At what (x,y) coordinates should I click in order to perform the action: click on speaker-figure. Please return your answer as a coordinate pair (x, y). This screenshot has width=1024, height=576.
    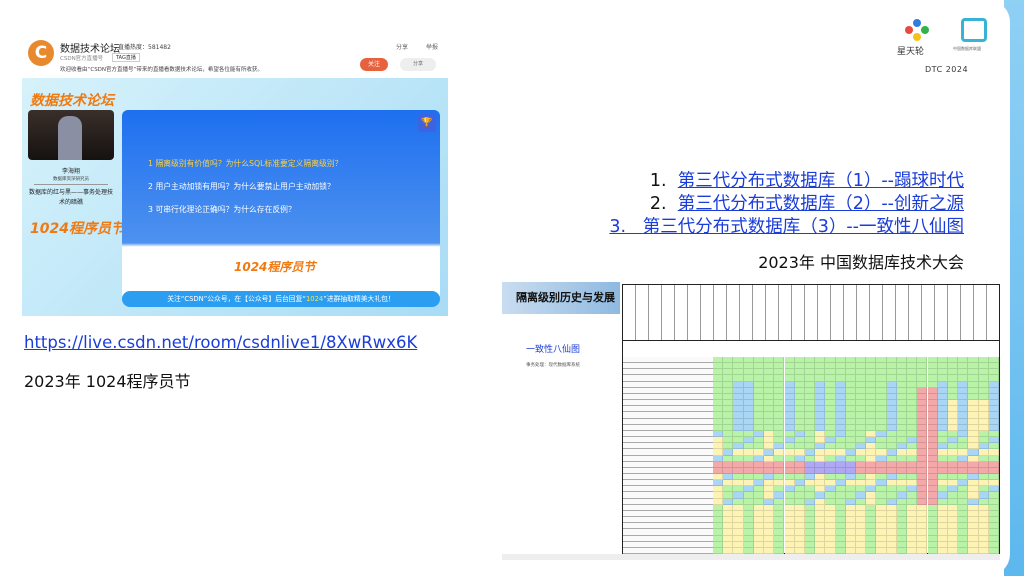
    Looking at the image, I should click on (70, 138).